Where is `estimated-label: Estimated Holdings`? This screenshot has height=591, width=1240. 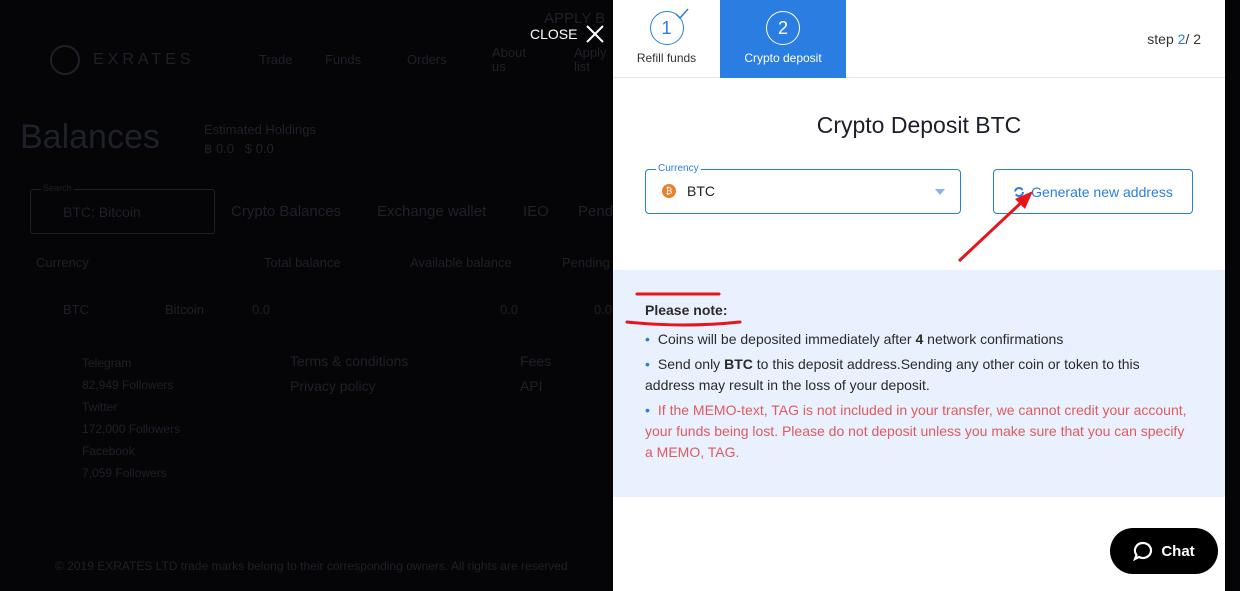
estimated-label: Estimated Holdings is located at coordinates (260, 129).